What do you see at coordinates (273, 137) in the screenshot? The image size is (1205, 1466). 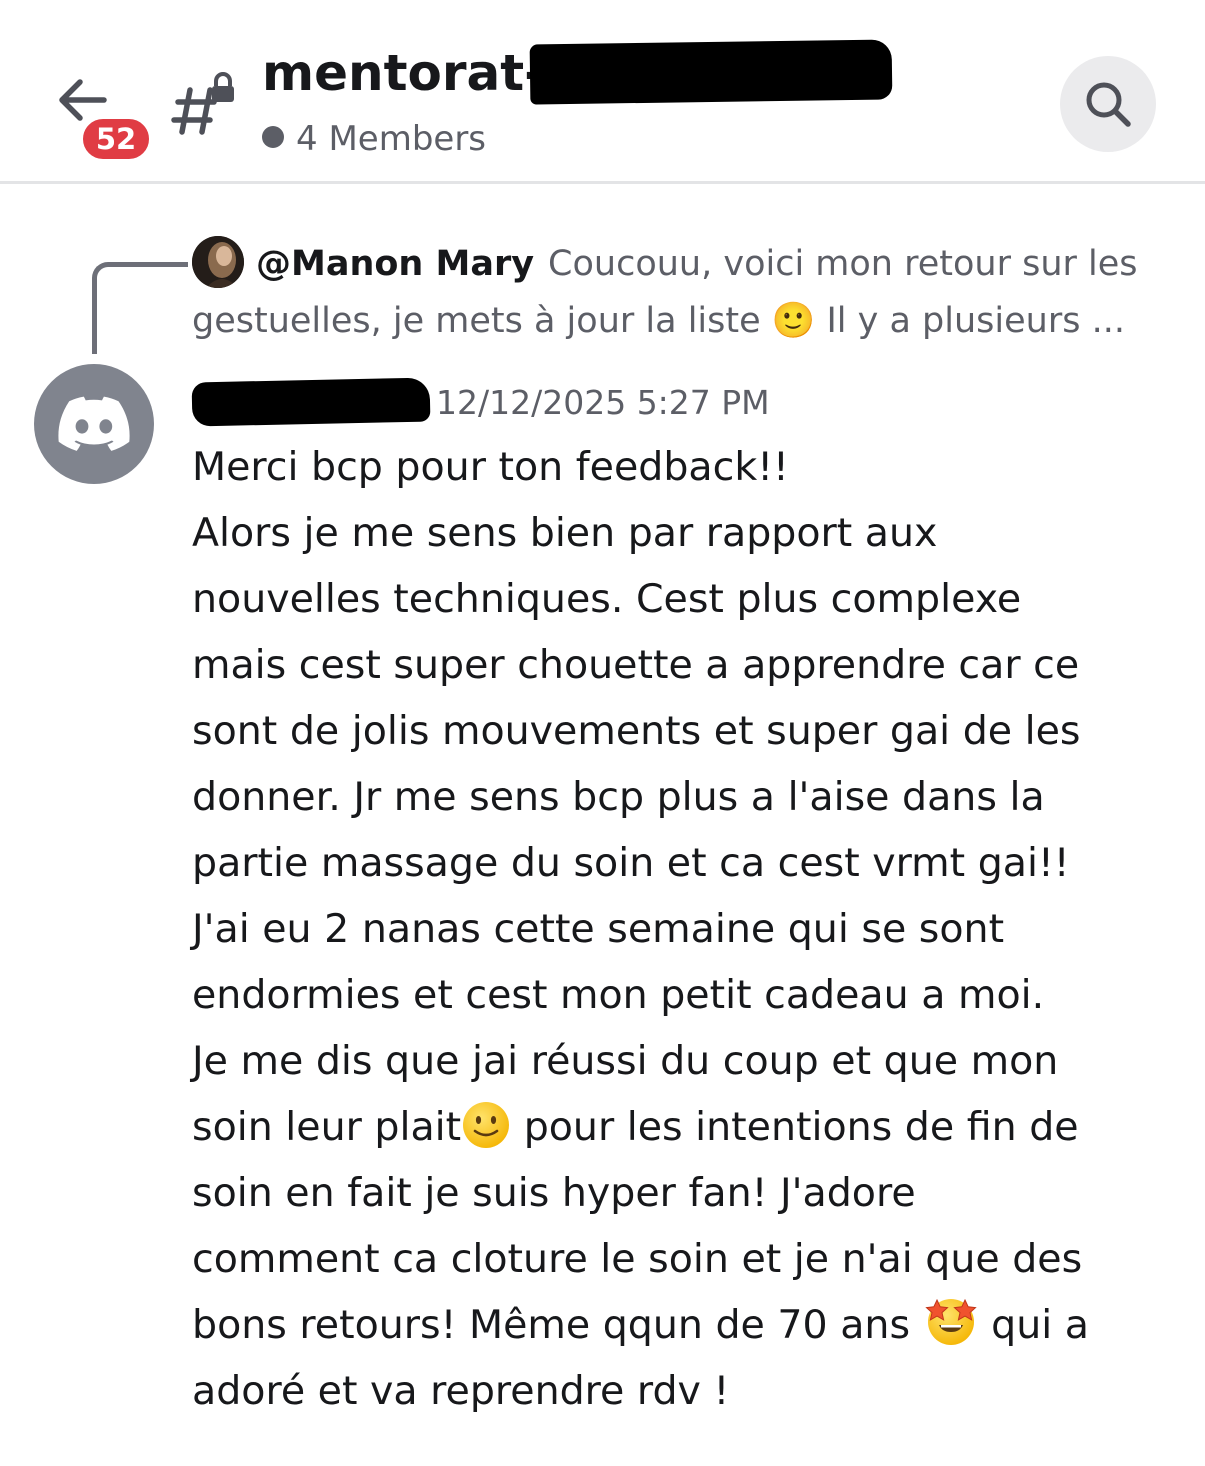 I see `status-dot-icon` at bounding box center [273, 137].